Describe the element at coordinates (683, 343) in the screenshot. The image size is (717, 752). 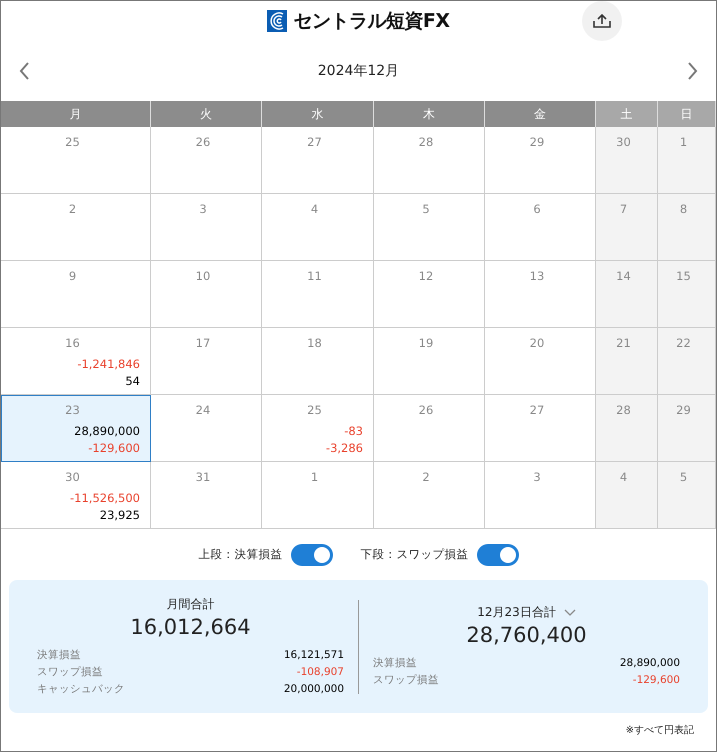
I see `day-number: 22` at that location.